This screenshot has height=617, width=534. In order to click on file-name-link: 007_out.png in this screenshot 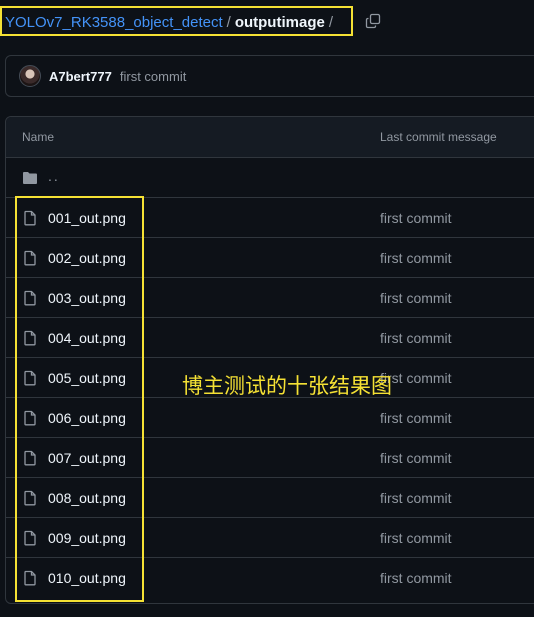, I will do `click(87, 458)`.